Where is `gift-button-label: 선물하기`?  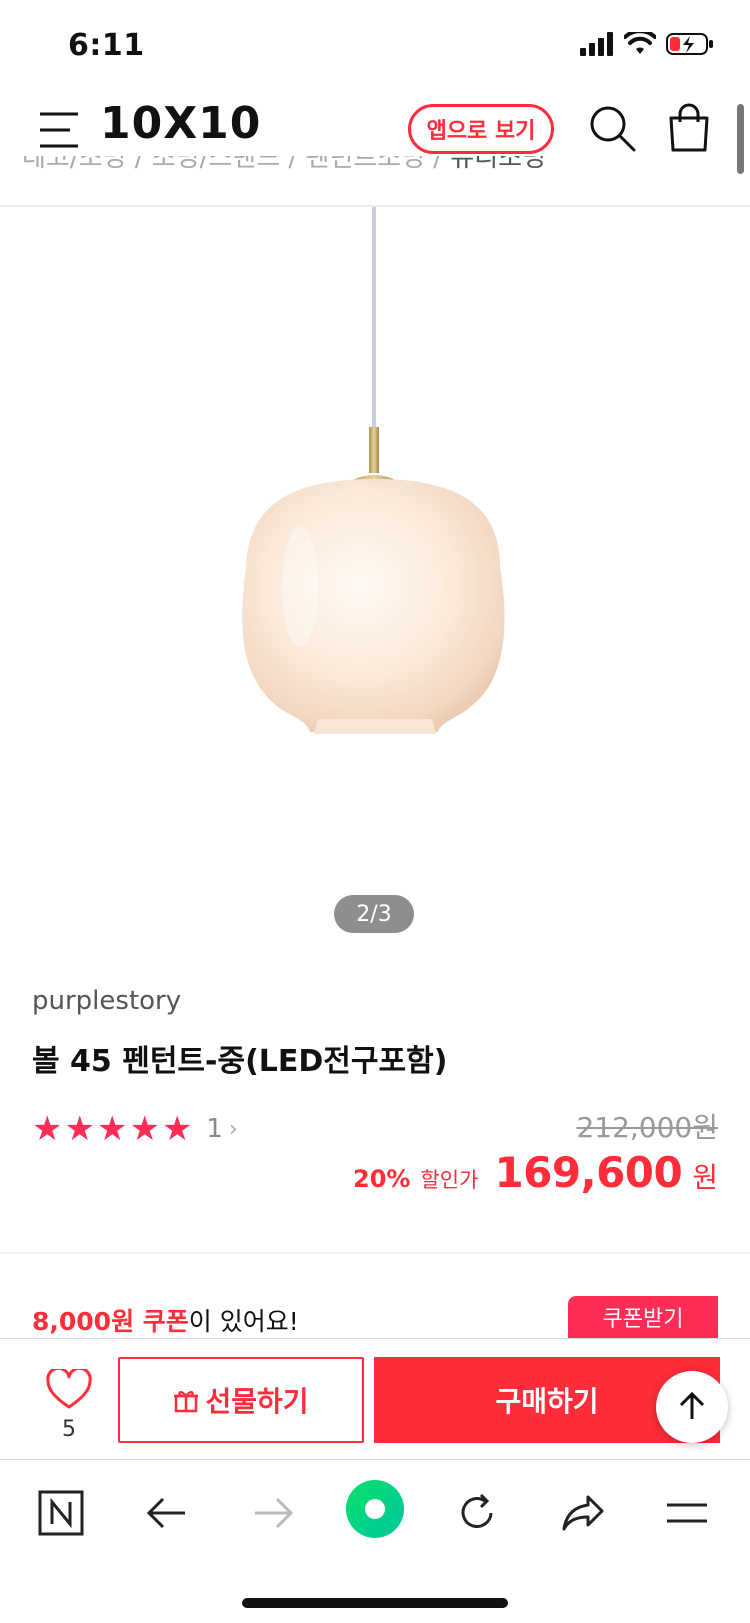
gift-button-label: 선물하기 is located at coordinates (257, 1401).